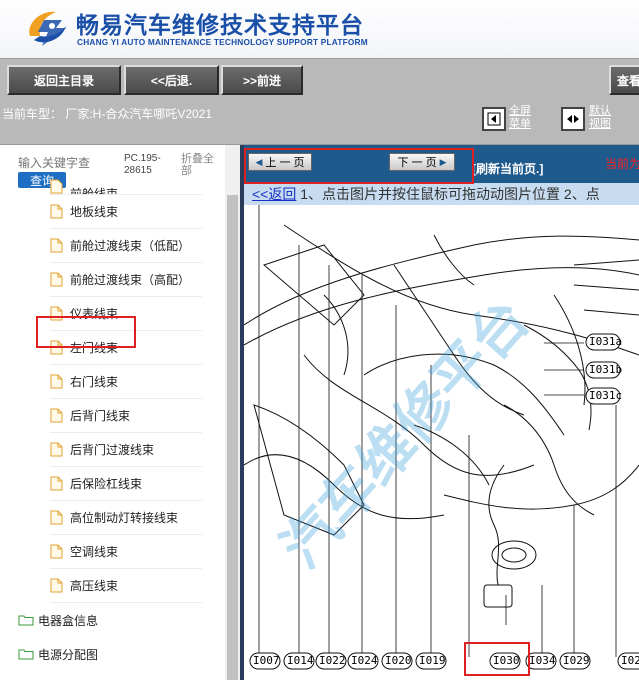  Describe the element at coordinates (112, 450) in the screenshot. I see `tree-item-label: 后背门过渡线束` at that location.